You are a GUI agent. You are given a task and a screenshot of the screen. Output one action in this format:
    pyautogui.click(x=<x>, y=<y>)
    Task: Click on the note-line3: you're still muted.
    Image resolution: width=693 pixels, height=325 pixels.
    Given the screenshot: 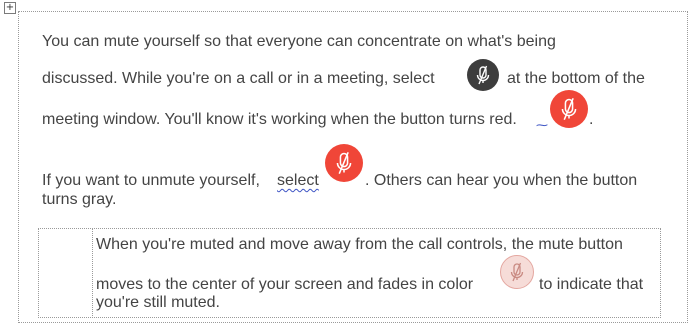 What is the action you would take?
    pyautogui.click(x=158, y=302)
    